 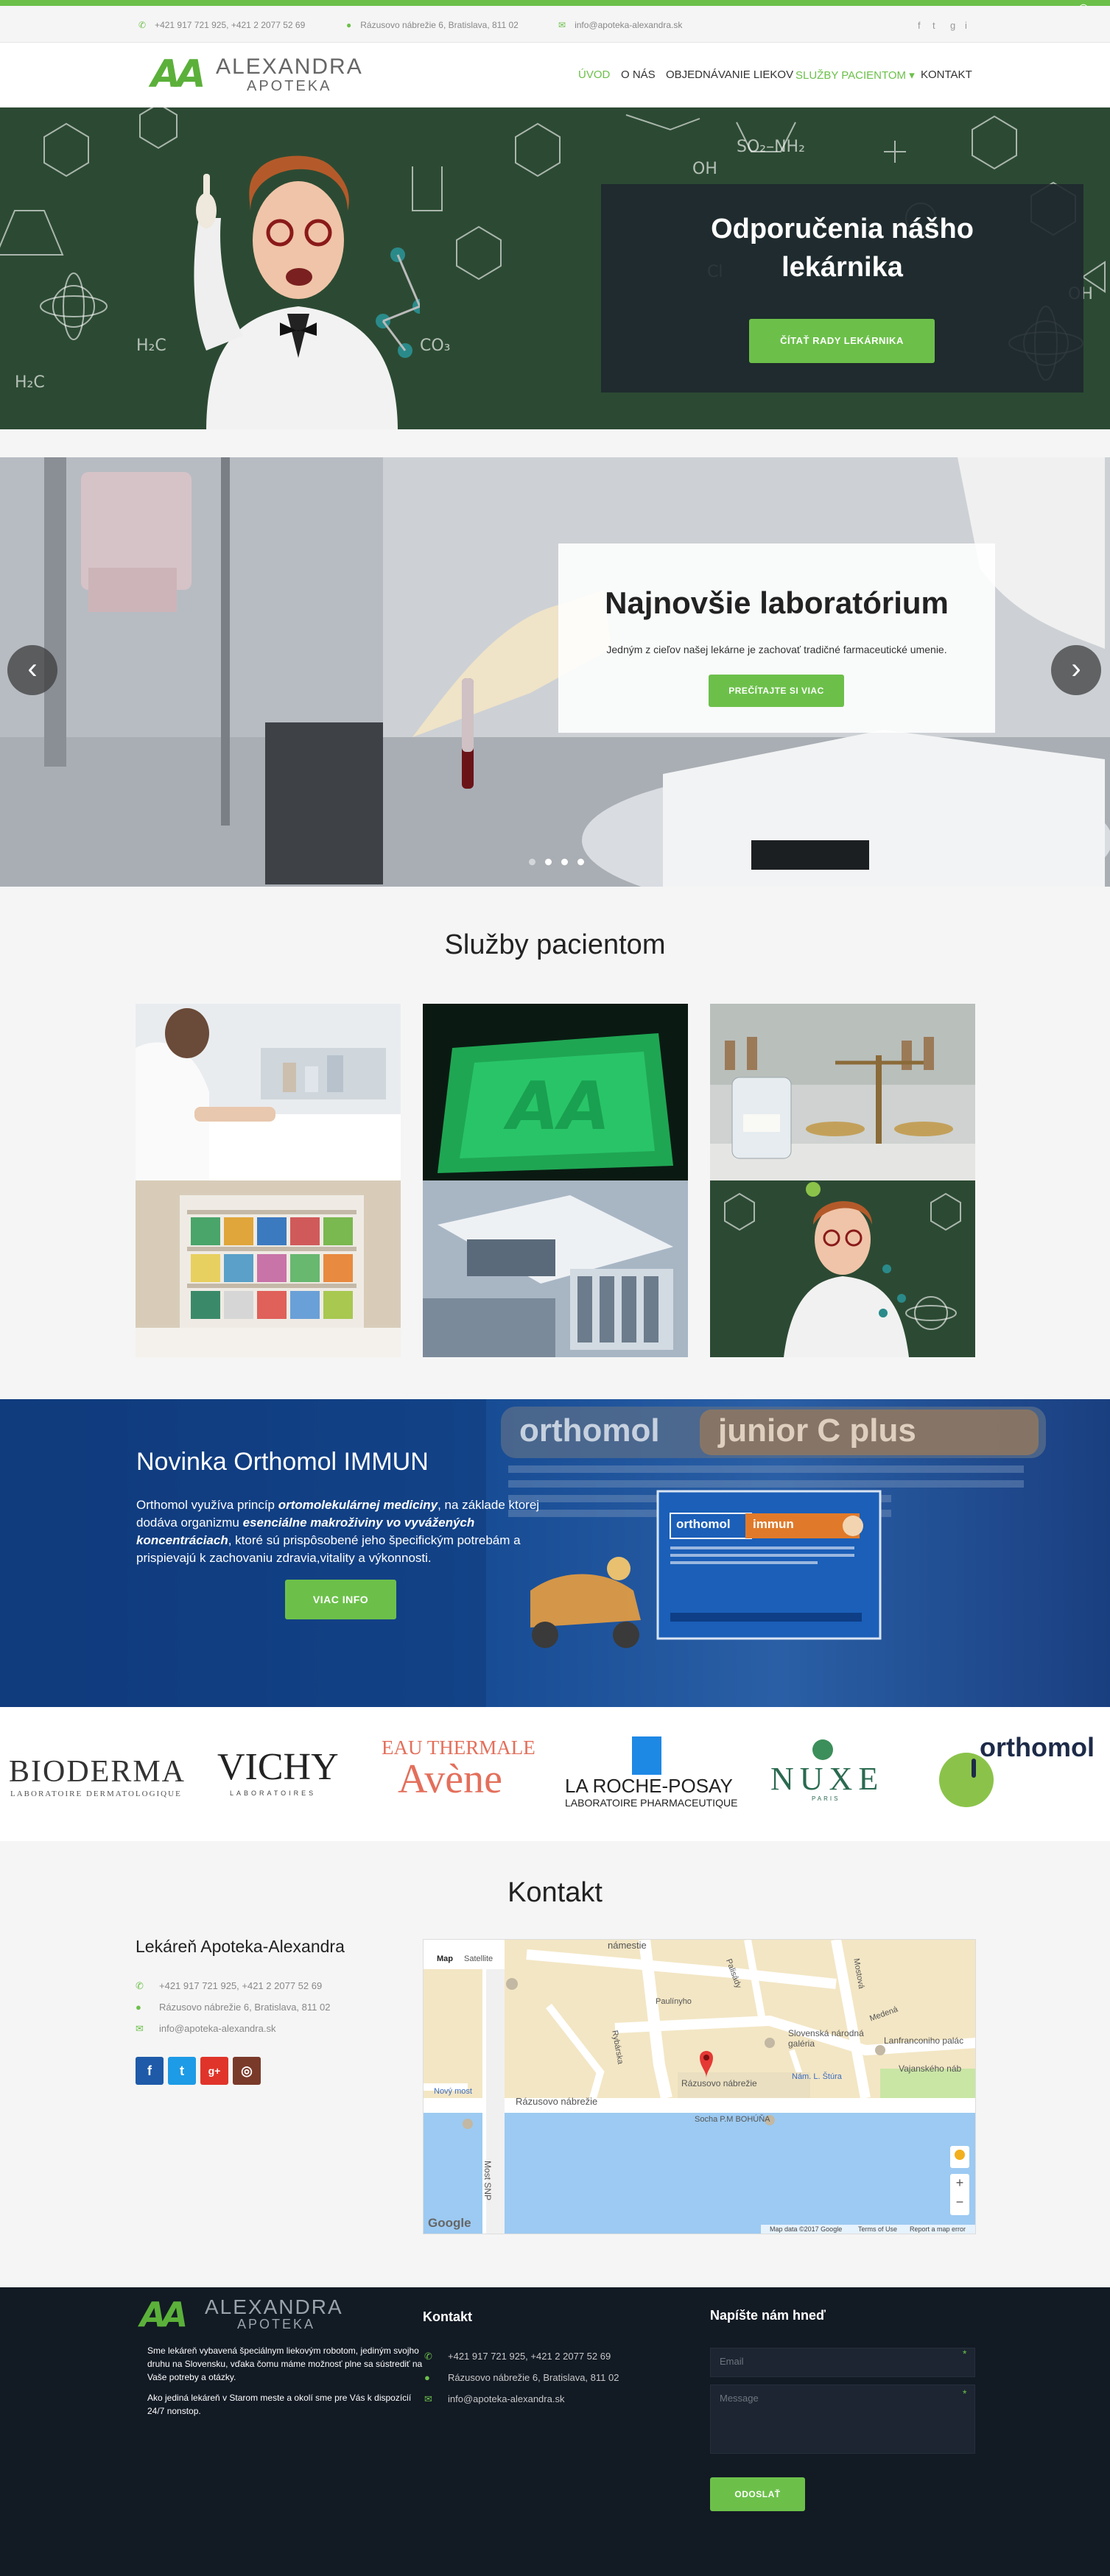 I want to click on topbar-phone: ✆ +421 917 721 925, +421 2 2077 52 69, so click(x=222, y=25).